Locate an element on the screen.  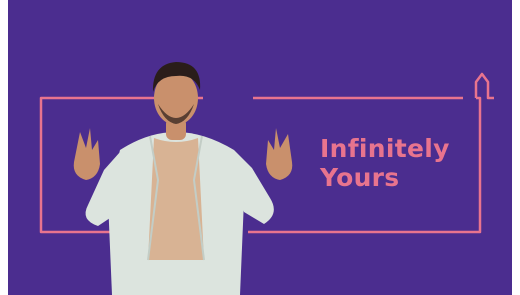
tagline-line-2: Yours is located at coordinates (360, 177).